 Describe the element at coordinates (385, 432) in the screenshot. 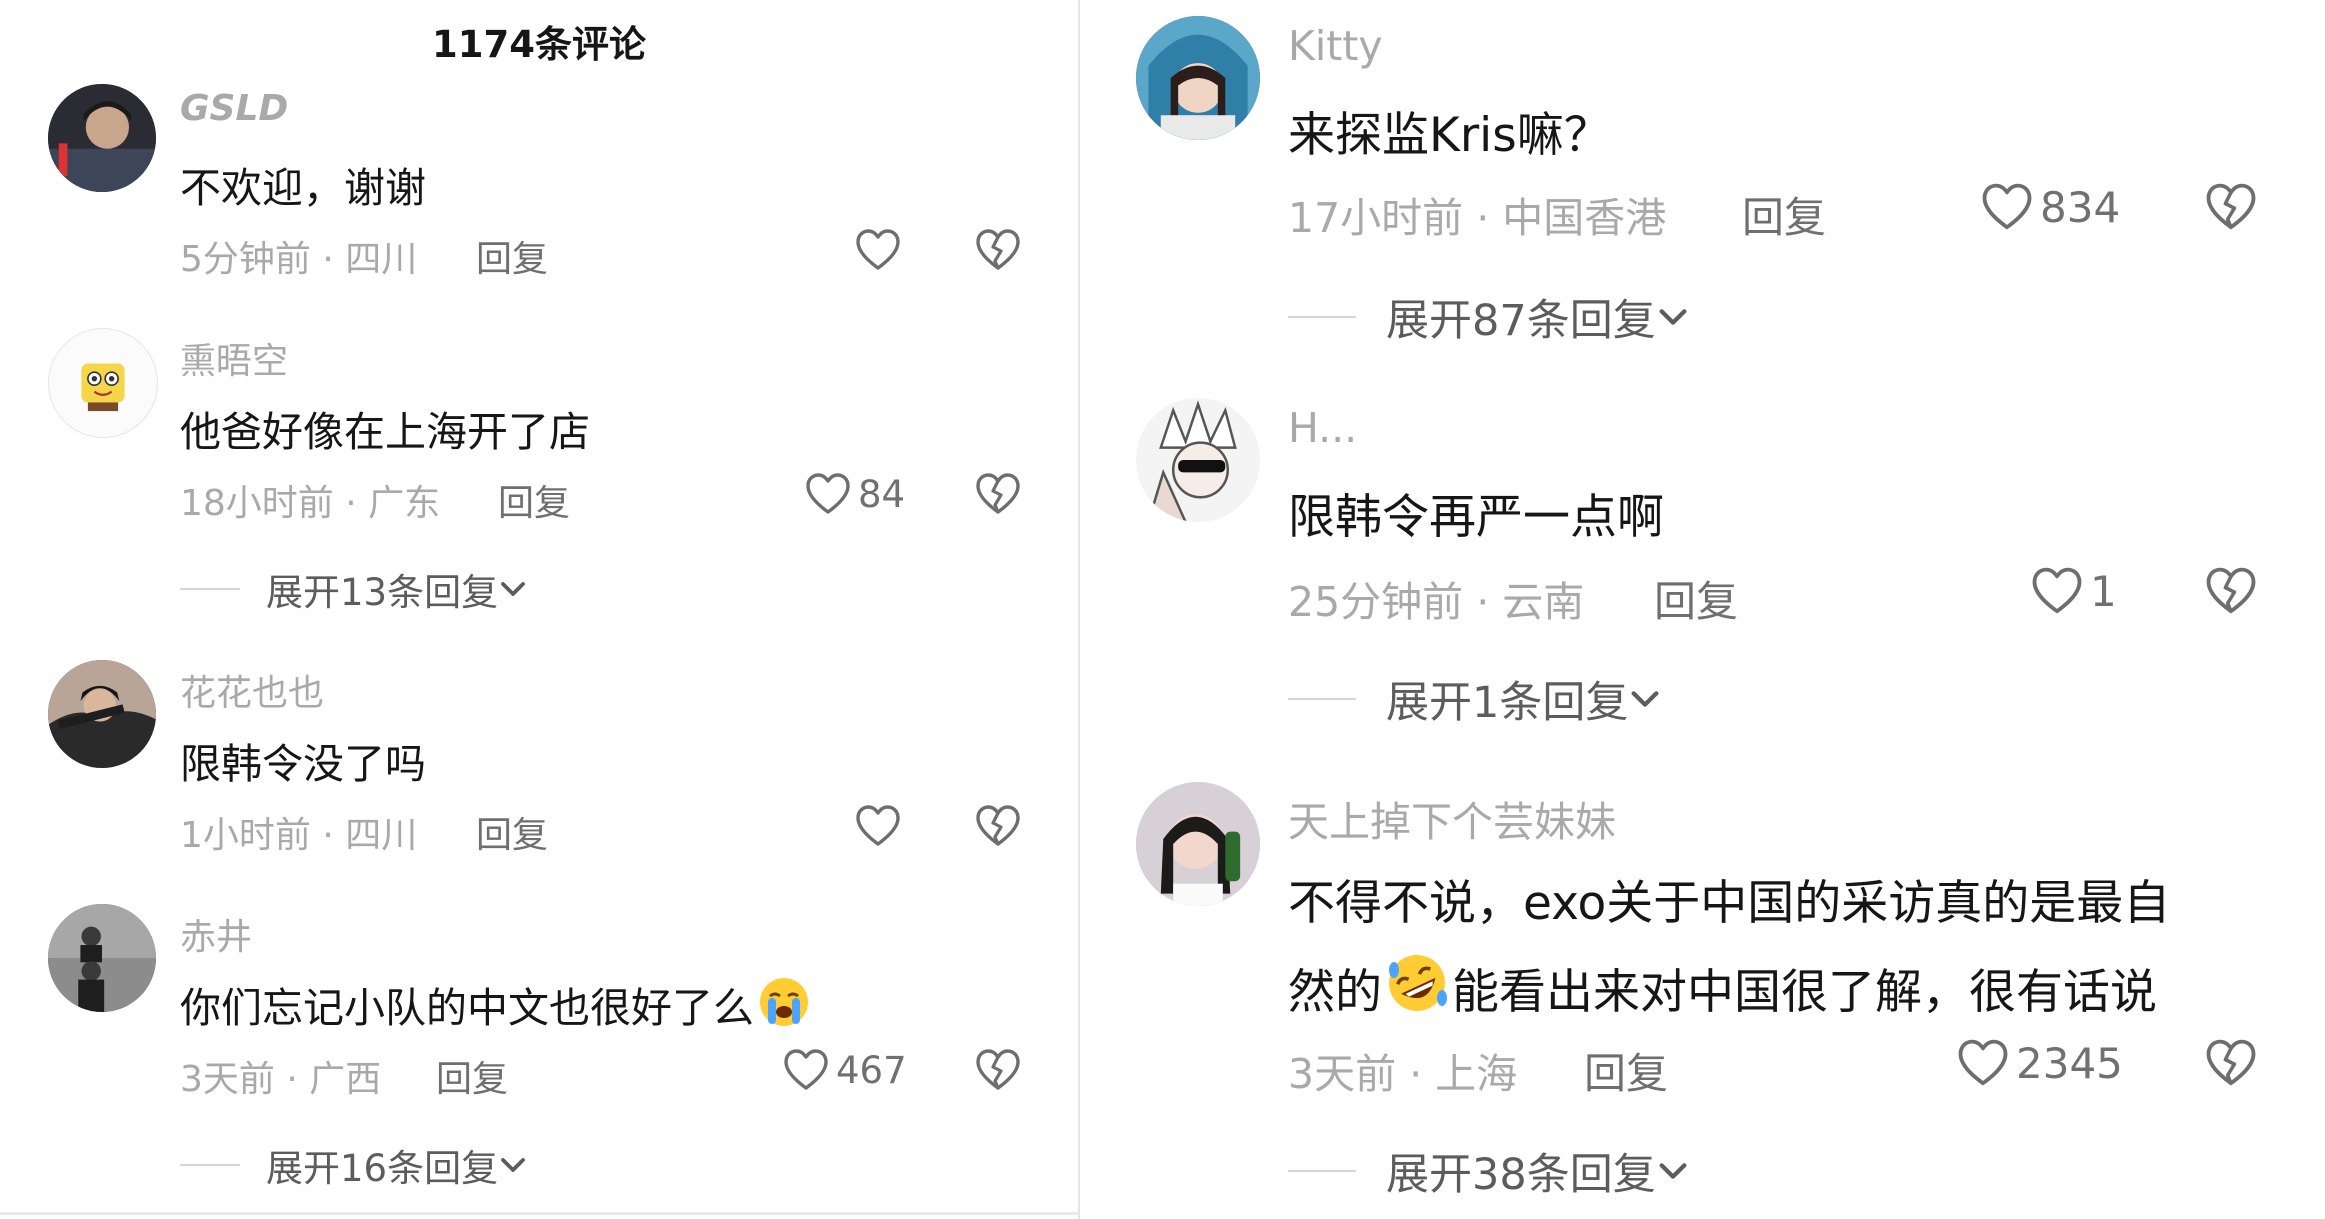

I see `comment-text: 他爸好像在上海开了店` at that location.